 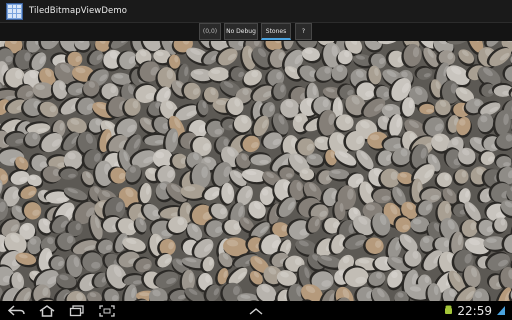 I want to click on status-area: 22:59, so click(x=475, y=310).